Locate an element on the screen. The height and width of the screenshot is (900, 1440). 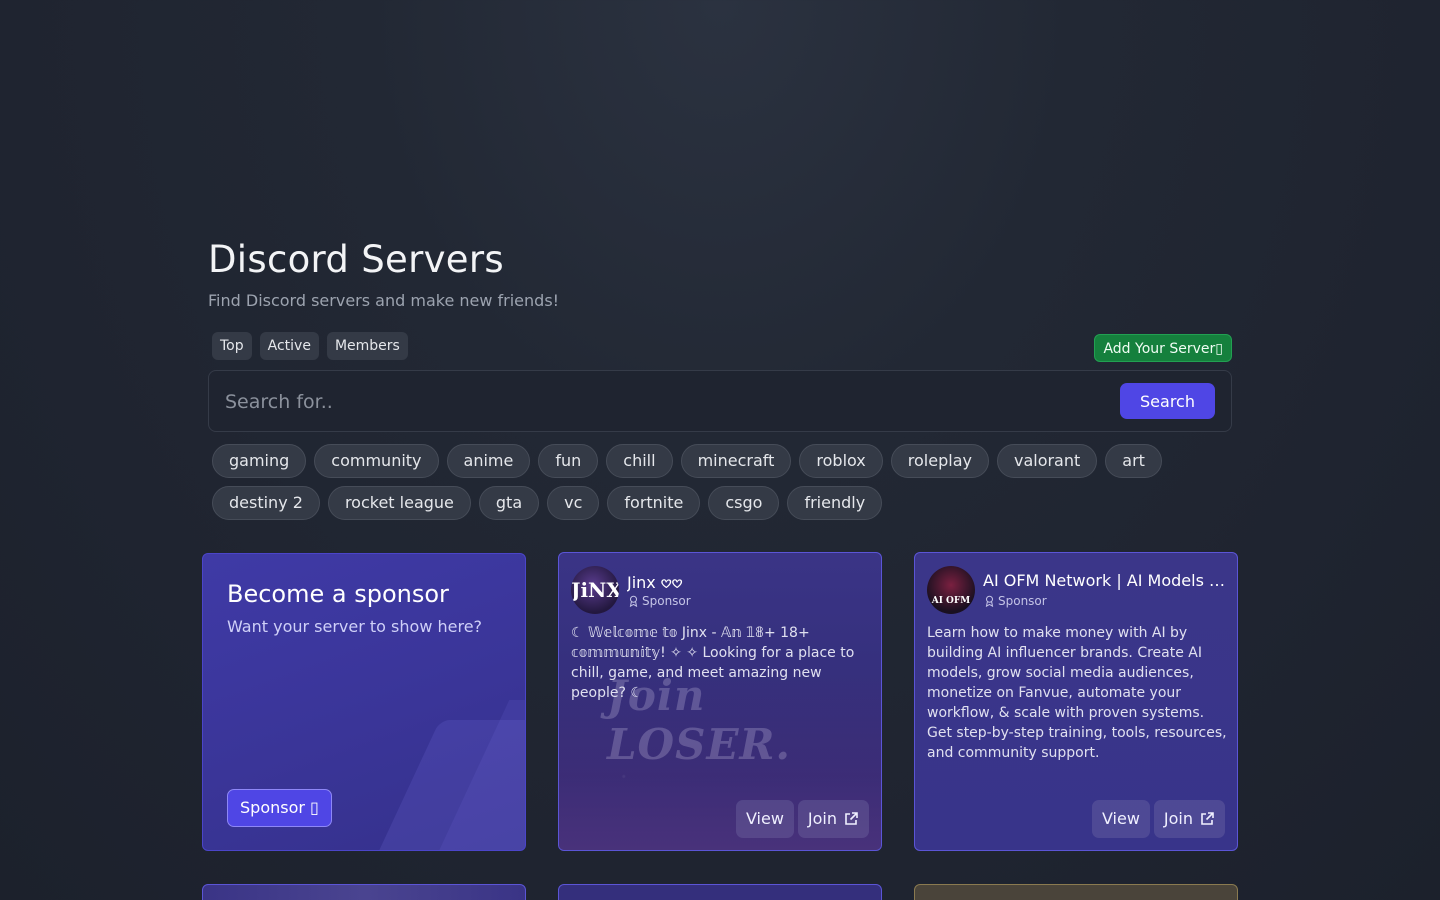
plus-icon: ▯ is located at coordinates (1219, 349).